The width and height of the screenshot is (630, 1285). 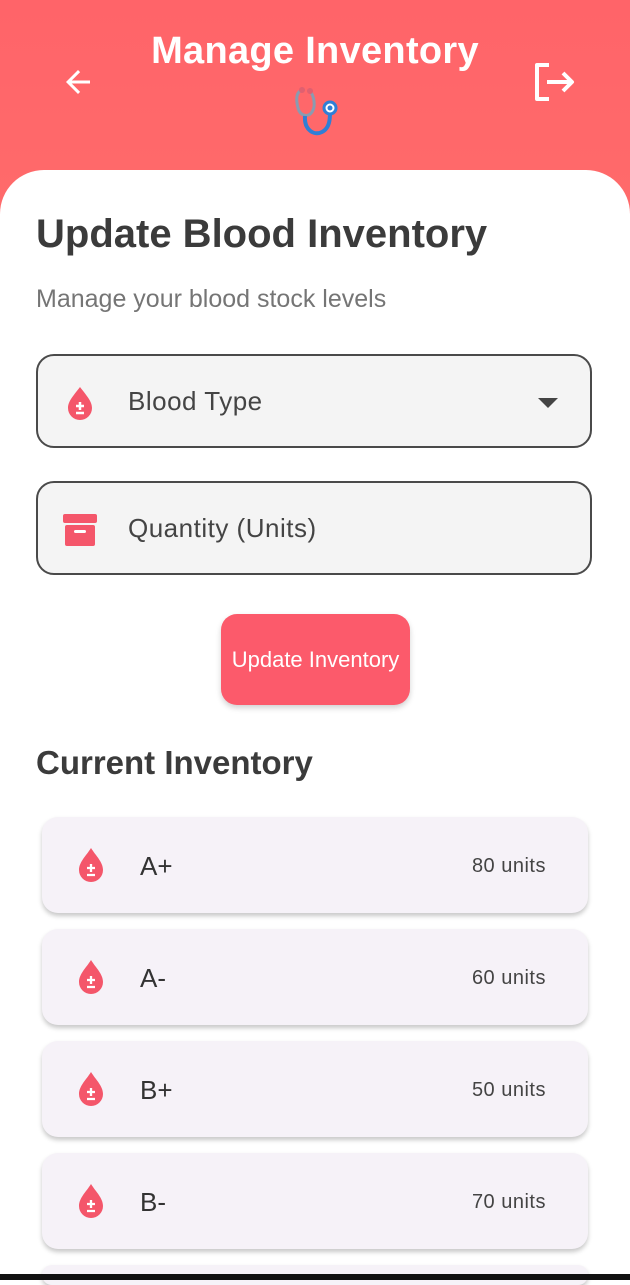 What do you see at coordinates (80, 530) in the screenshot?
I see `archive-box-icon` at bounding box center [80, 530].